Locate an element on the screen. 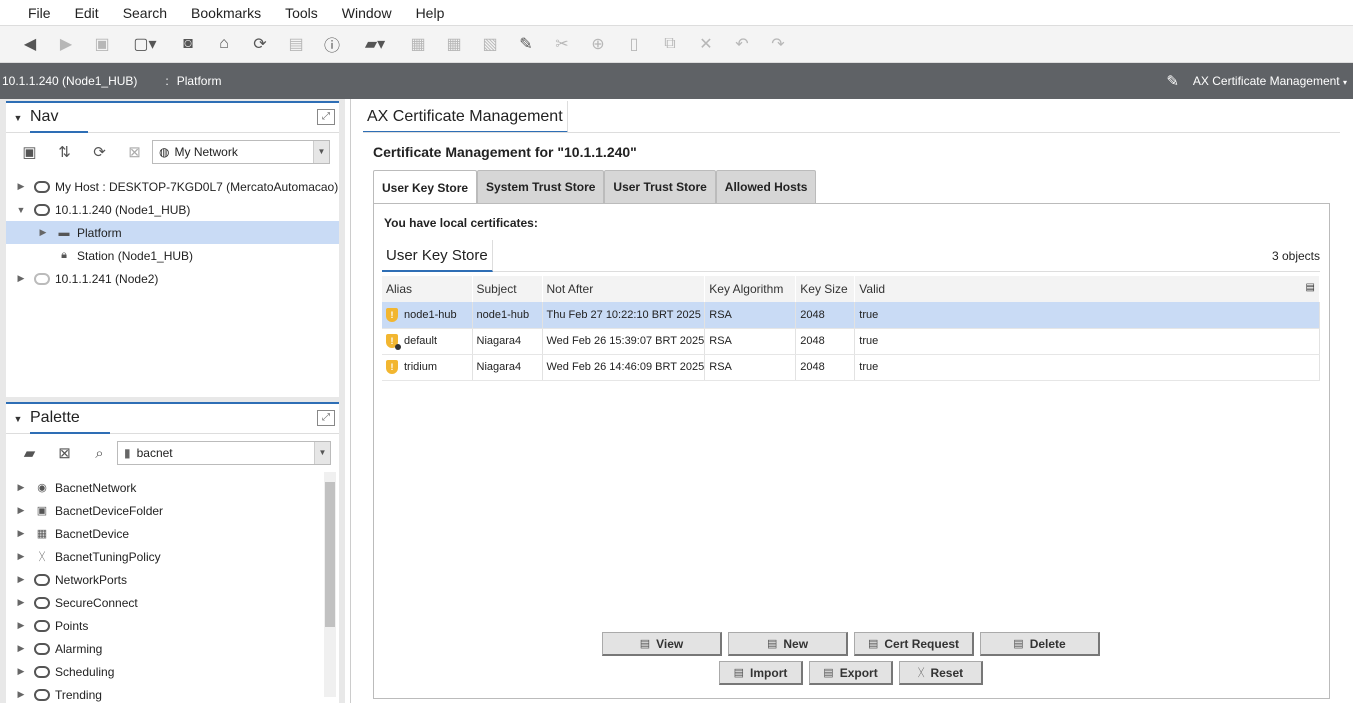 The height and width of the screenshot is (706, 1353). info-icon: ⓘ is located at coordinates (332, 44).